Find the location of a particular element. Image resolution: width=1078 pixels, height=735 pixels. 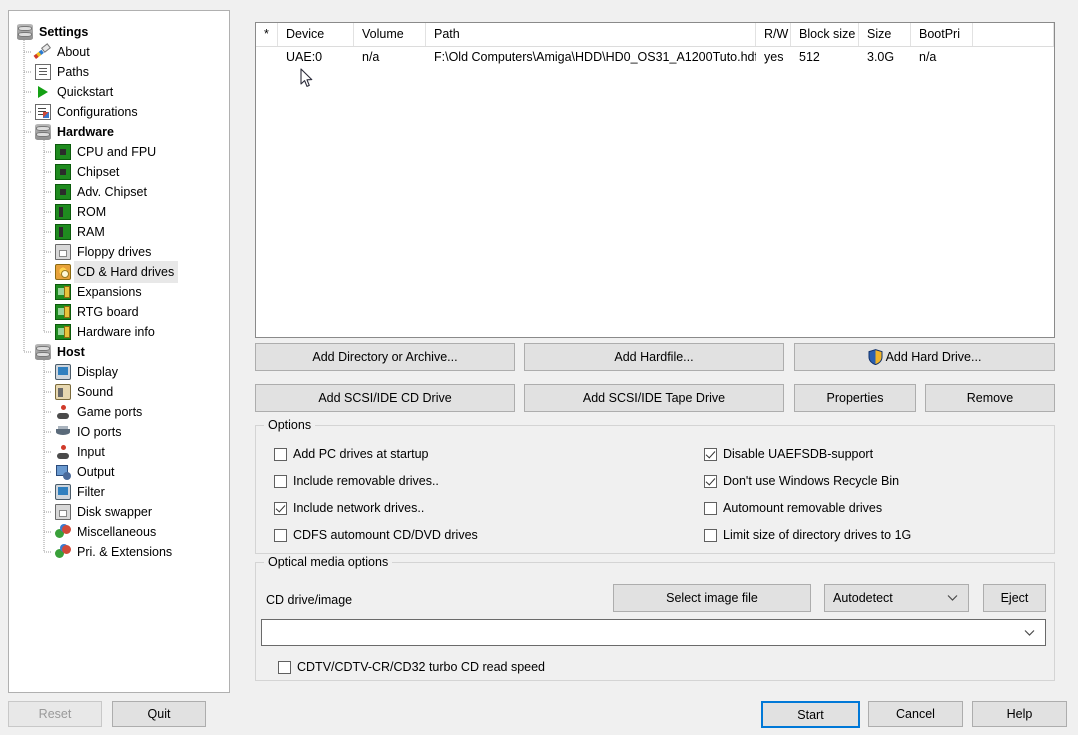

column-header-bootpri: BootPri is located at coordinates (942, 34).